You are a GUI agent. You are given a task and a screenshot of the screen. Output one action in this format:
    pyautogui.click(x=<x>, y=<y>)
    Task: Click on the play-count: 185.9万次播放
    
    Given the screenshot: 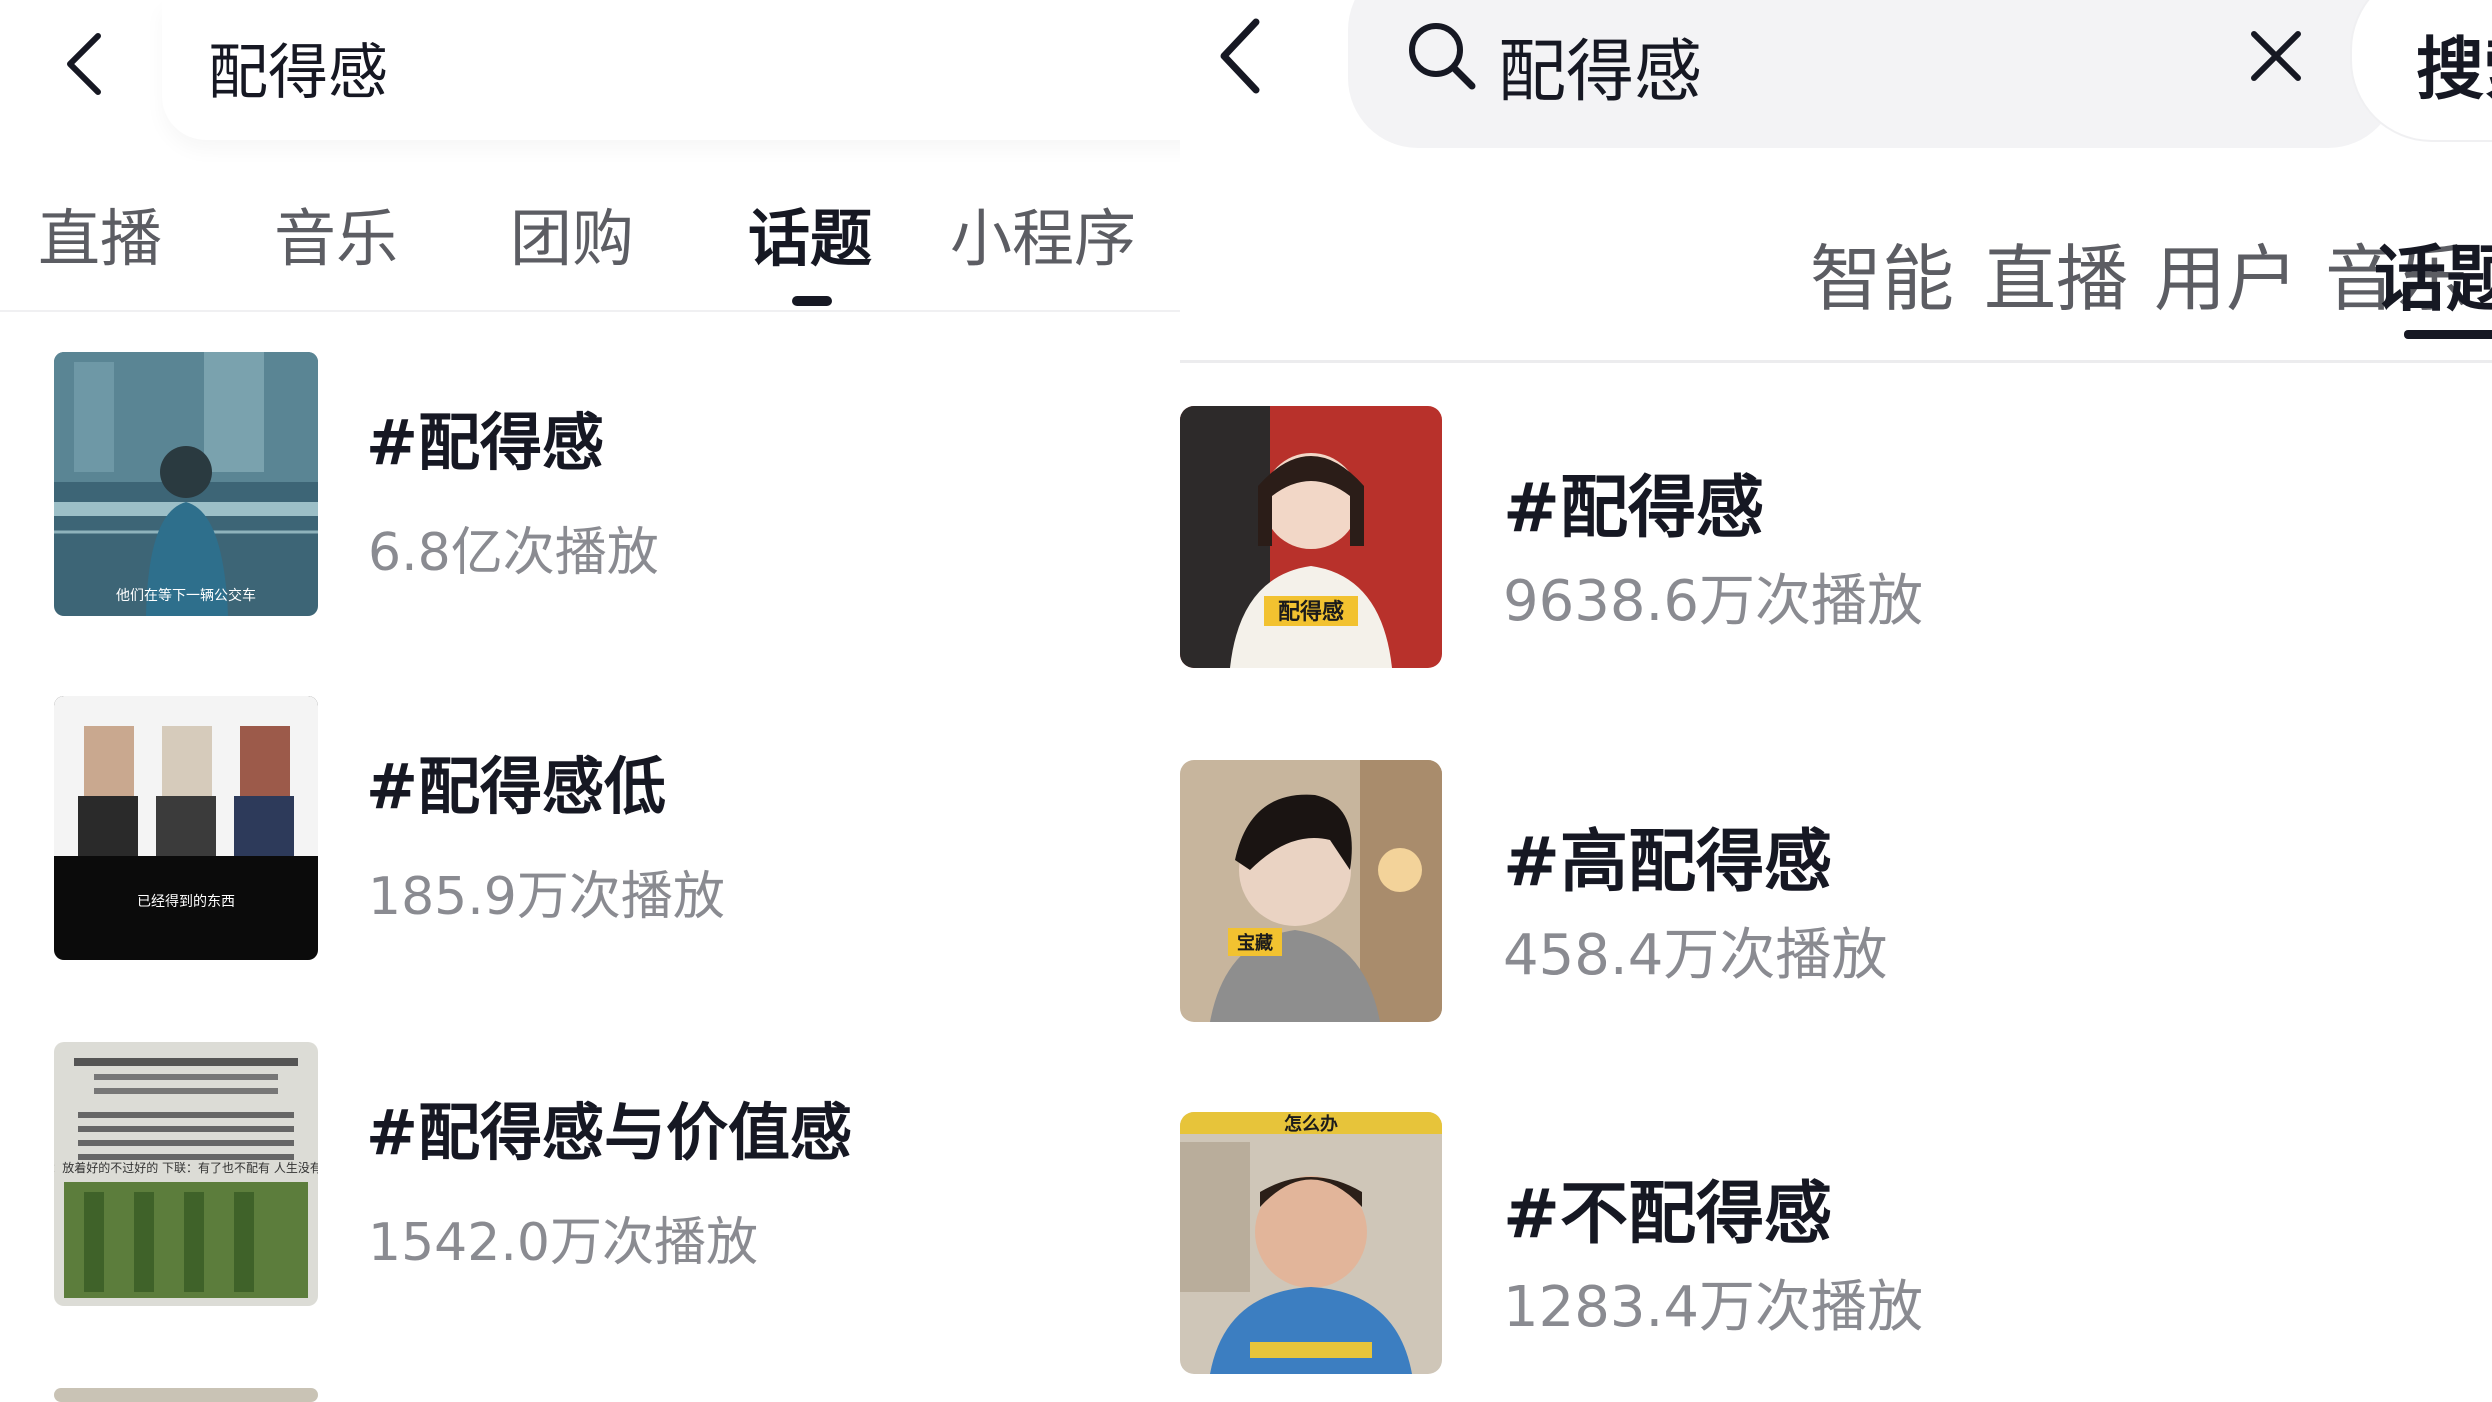 What is the action you would take?
    pyautogui.click(x=546, y=897)
    